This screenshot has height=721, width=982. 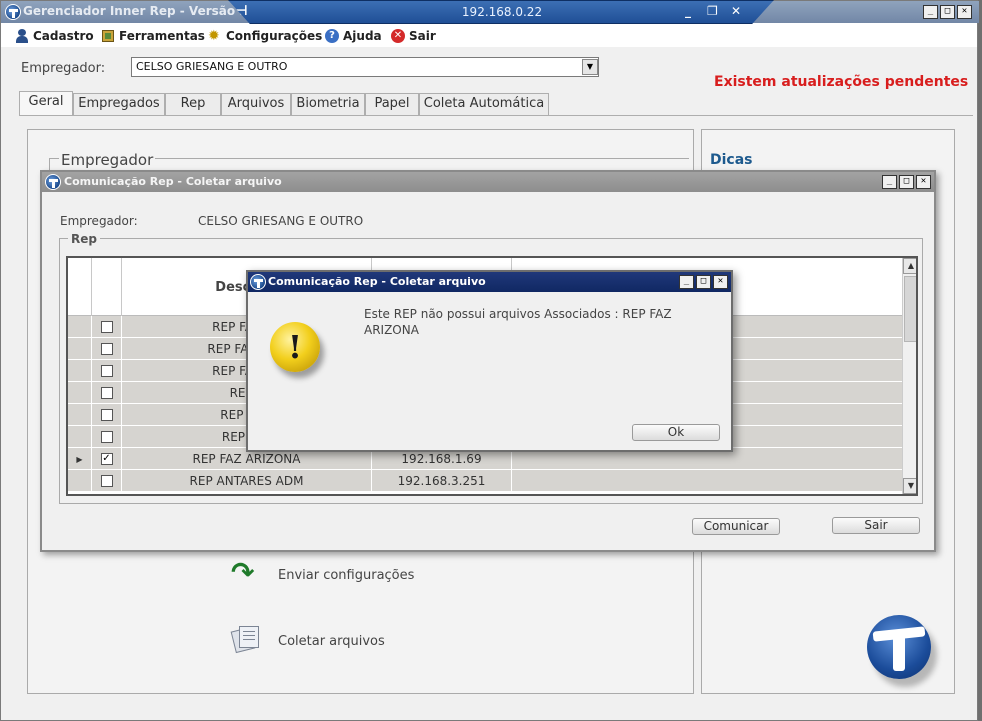 I want to click on row-checkbox: ✓, so click(x=106, y=459).